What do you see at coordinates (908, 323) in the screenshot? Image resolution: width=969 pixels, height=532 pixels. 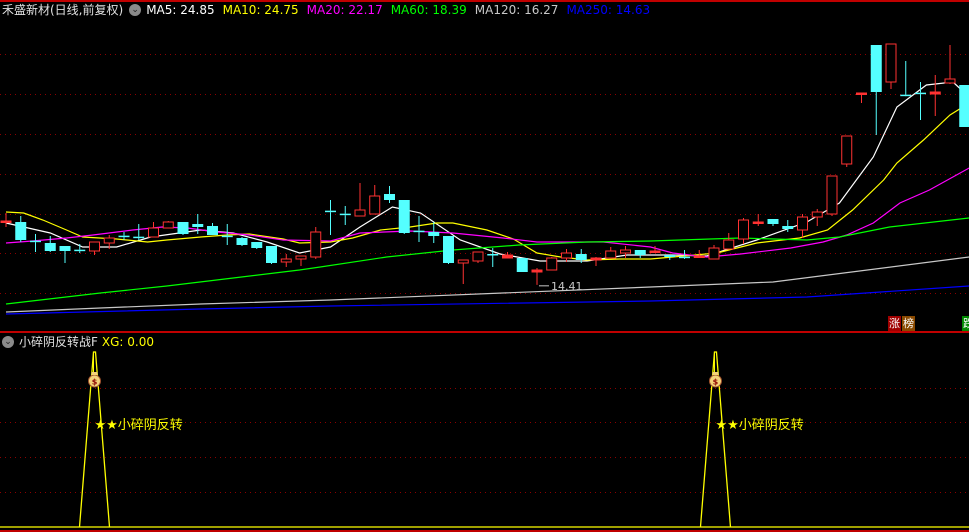 I see `tag-rank: 榜` at bounding box center [908, 323].